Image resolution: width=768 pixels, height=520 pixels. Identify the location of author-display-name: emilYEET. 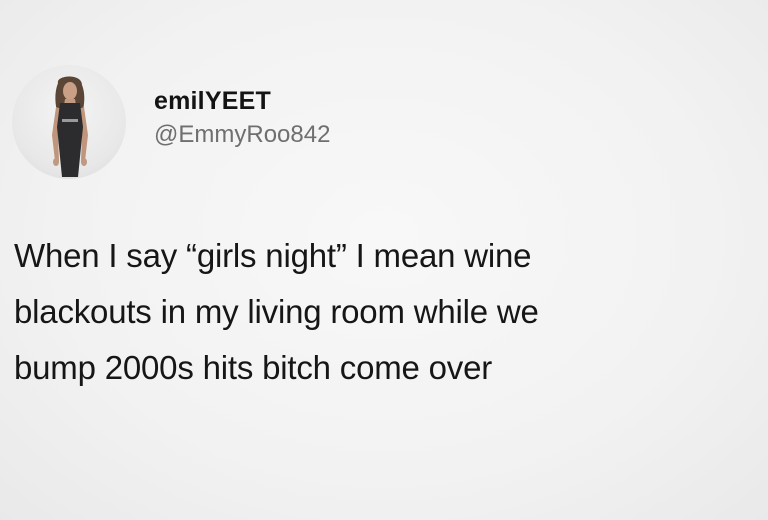
(242, 101).